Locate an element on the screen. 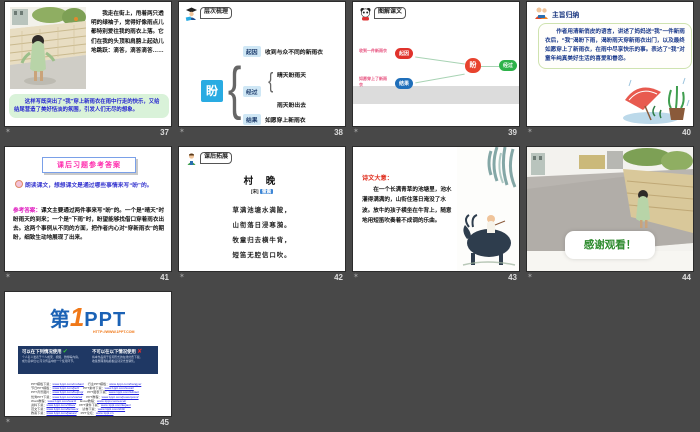 The width and height of the screenshot is (700, 432). slide-number: 38 is located at coordinates (338, 132).